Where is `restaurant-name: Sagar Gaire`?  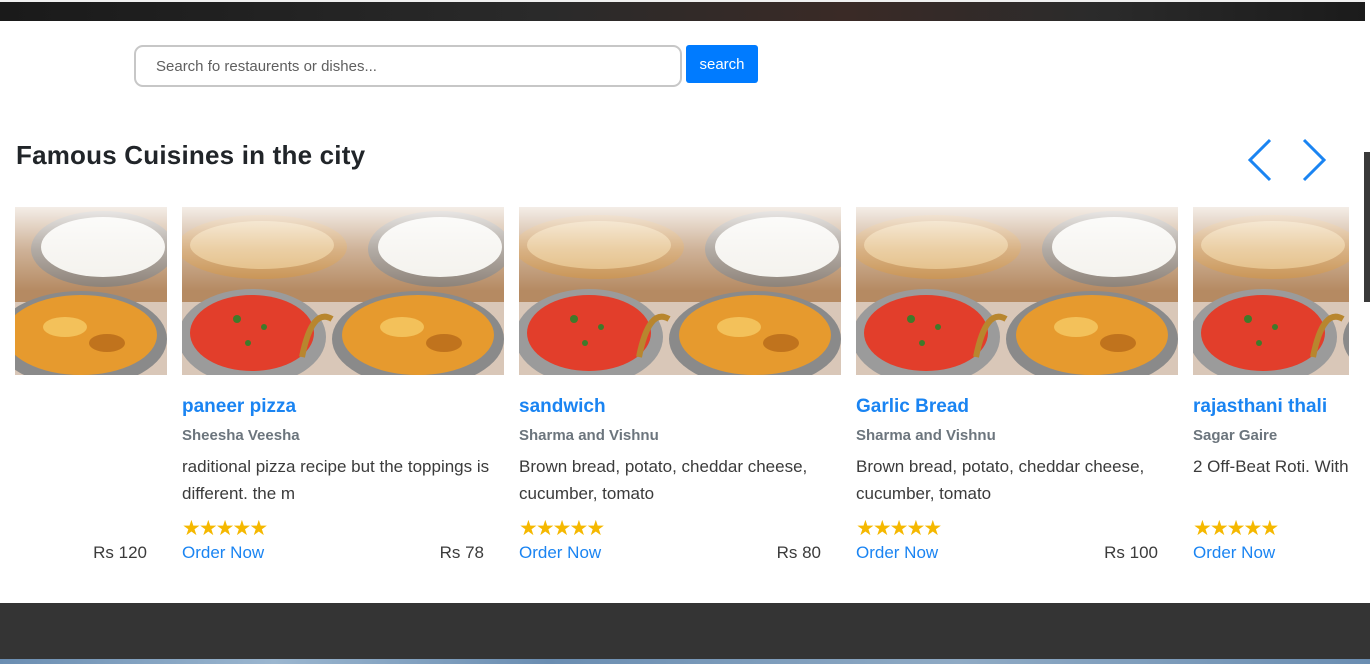
restaurant-name: Sagar Gaire is located at coordinates (1235, 435).